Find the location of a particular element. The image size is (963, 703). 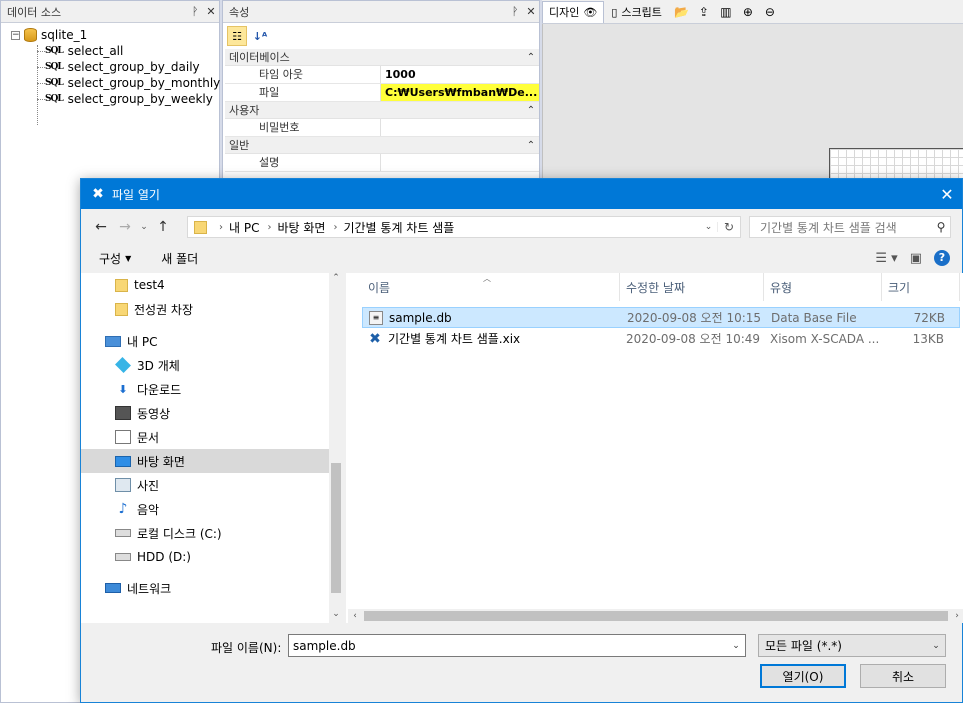

column-size: 크기 is located at coordinates (921, 287).